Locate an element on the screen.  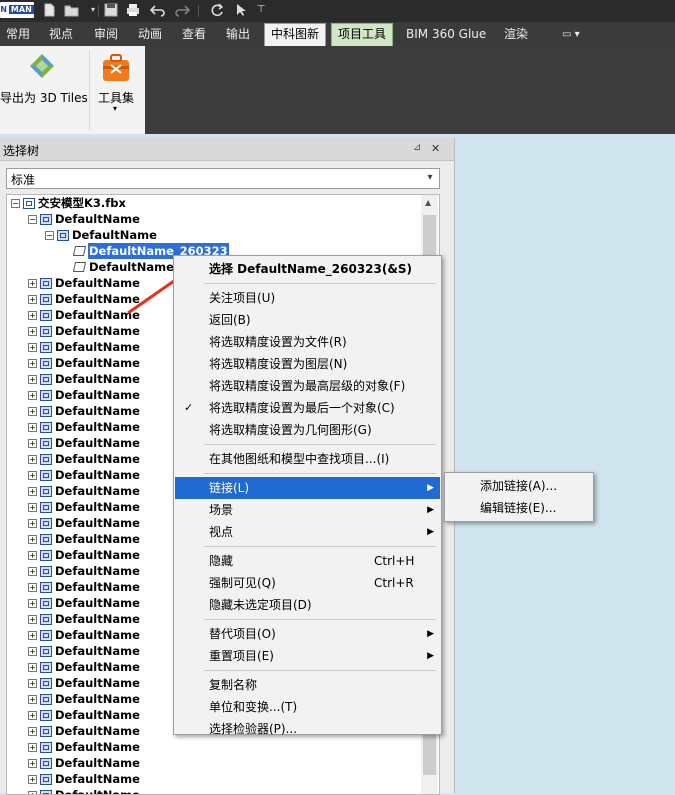
tree-root-file: − 交安模型K3.fbx is located at coordinates (212, 203).